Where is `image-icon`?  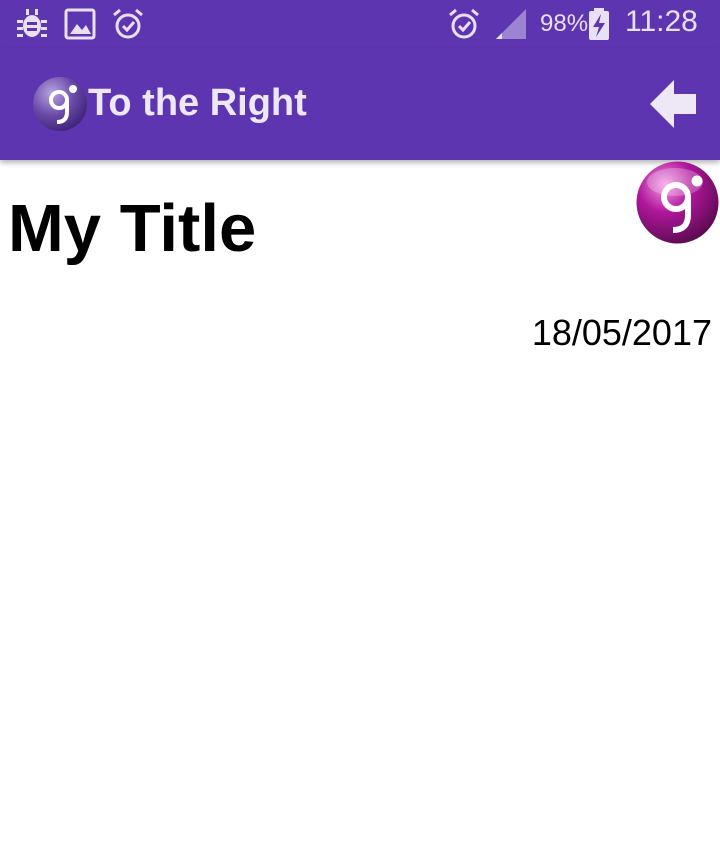
image-icon is located at coordinates (80, 24).